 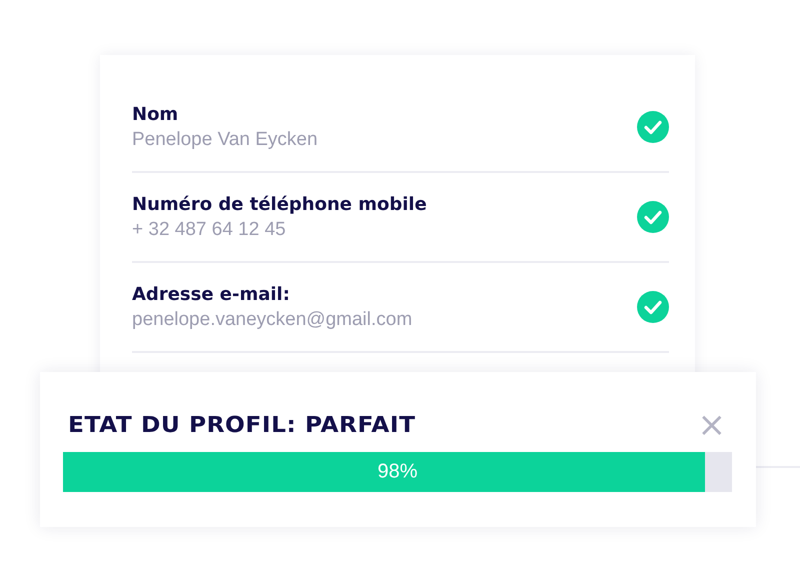 I want to click on status-title: ETAT DU PROFIL: PARFAIT, so click(x=242, y=425).